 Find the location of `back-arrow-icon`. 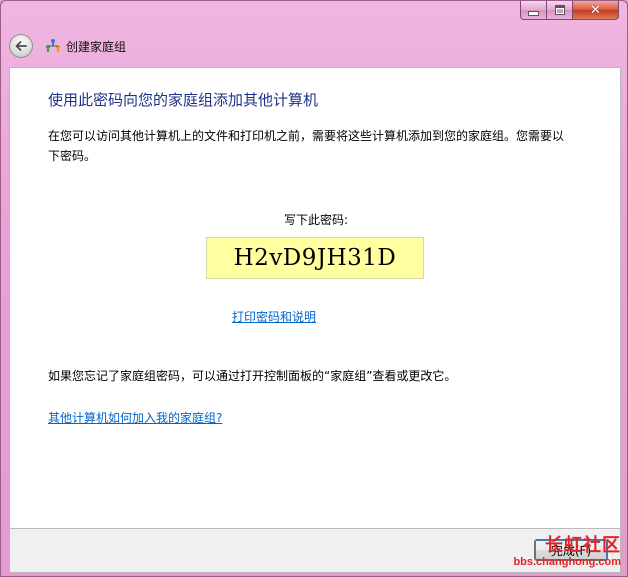

back-arrow-icon is located at coordinates (21, 46).